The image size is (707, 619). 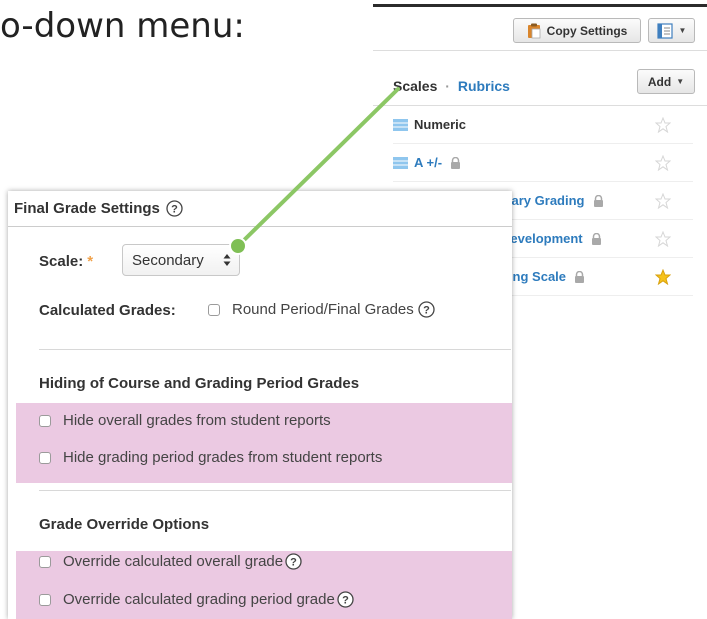 What do you see at coordinates (168, 260) in the screenshot?
I see `scale-select-value: Secondary` at bounding box center [168, 260].